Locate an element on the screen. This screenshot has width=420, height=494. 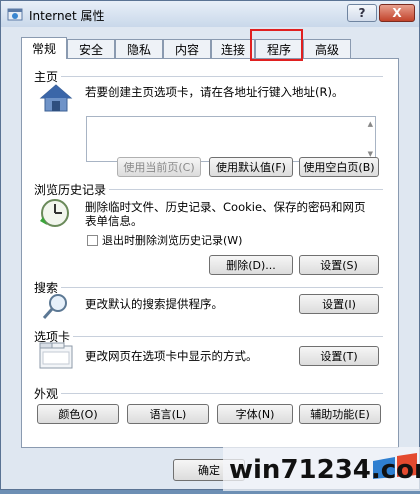
appearance-divider is located at coordinates (222, 393).